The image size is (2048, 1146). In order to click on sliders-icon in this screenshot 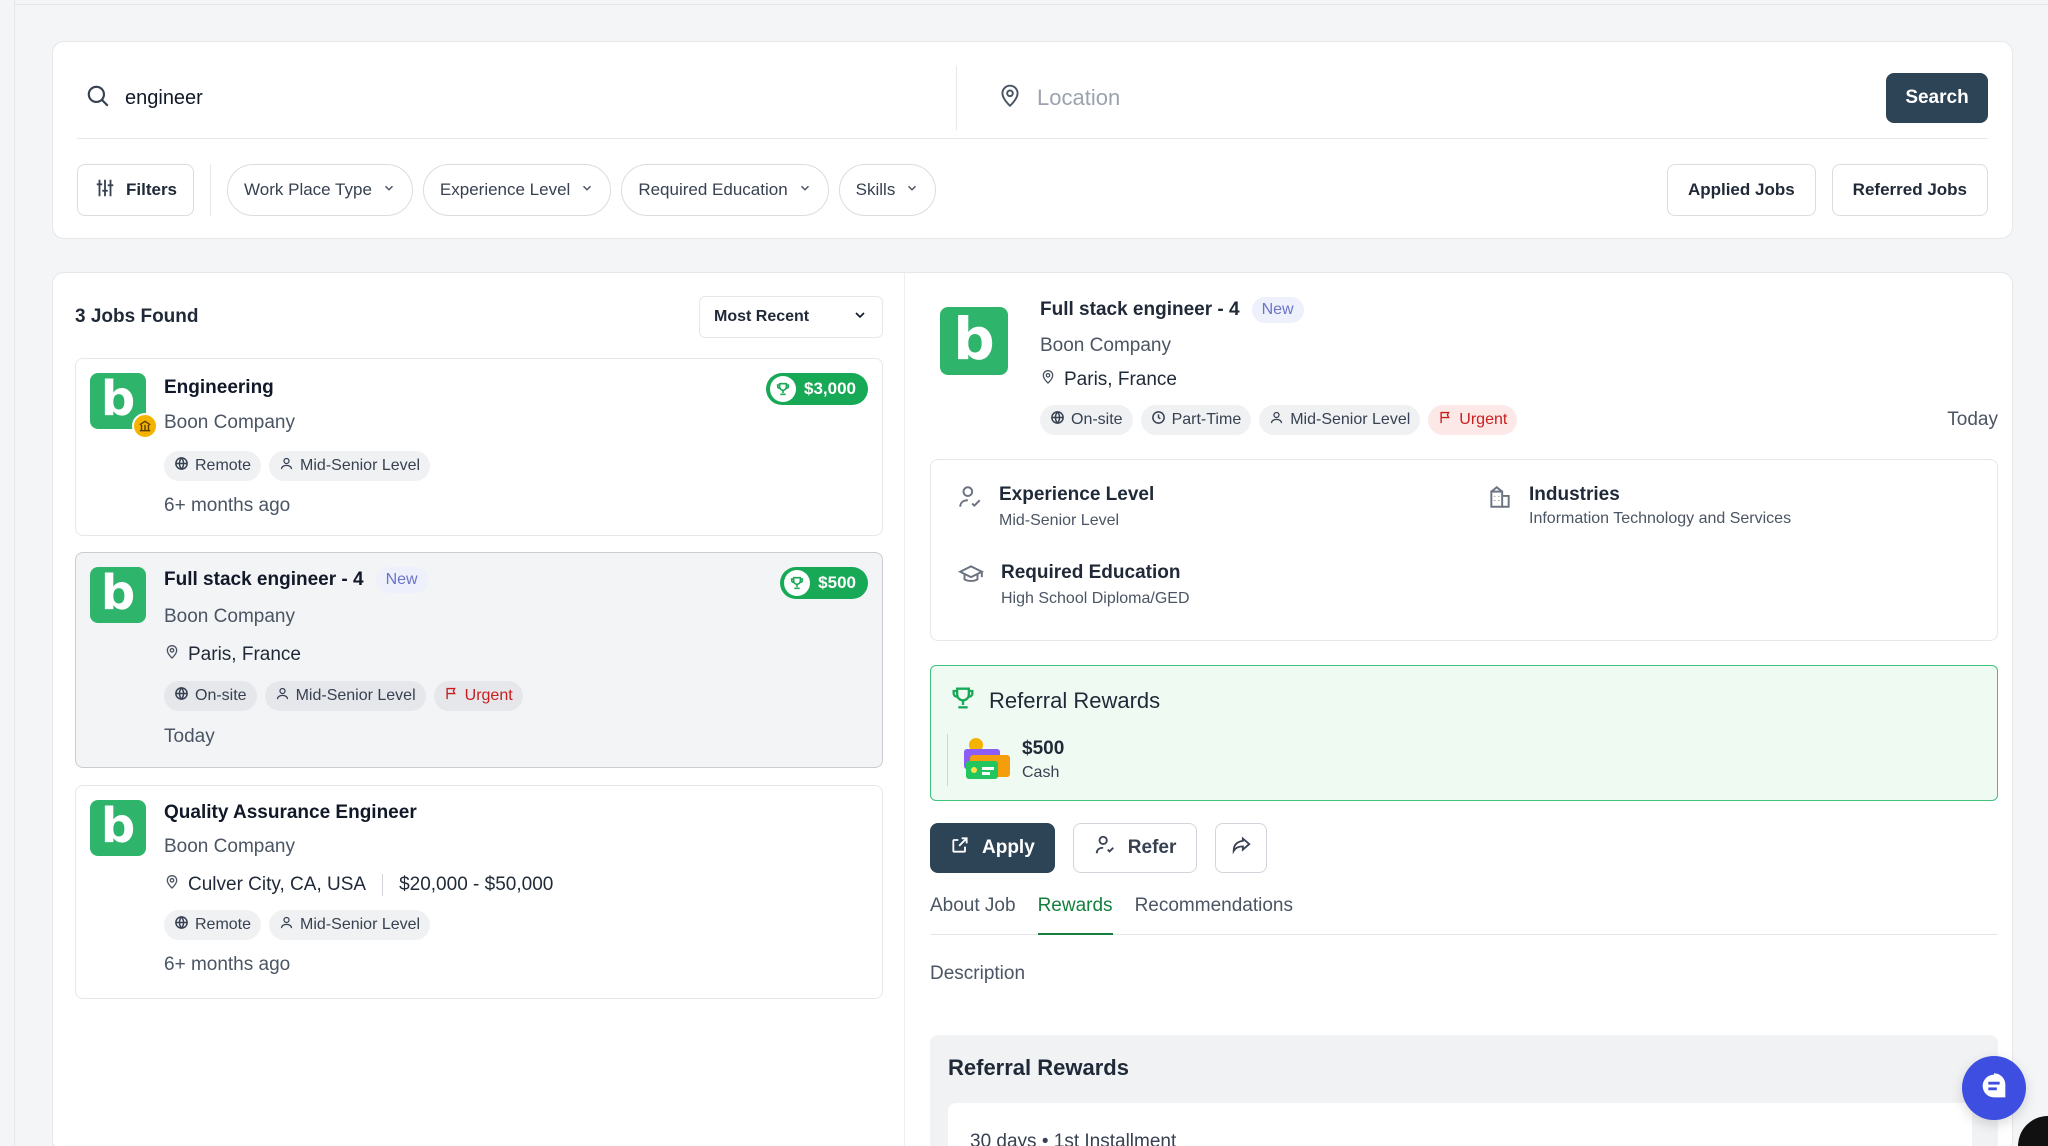, I will do `click(105, 190)`.